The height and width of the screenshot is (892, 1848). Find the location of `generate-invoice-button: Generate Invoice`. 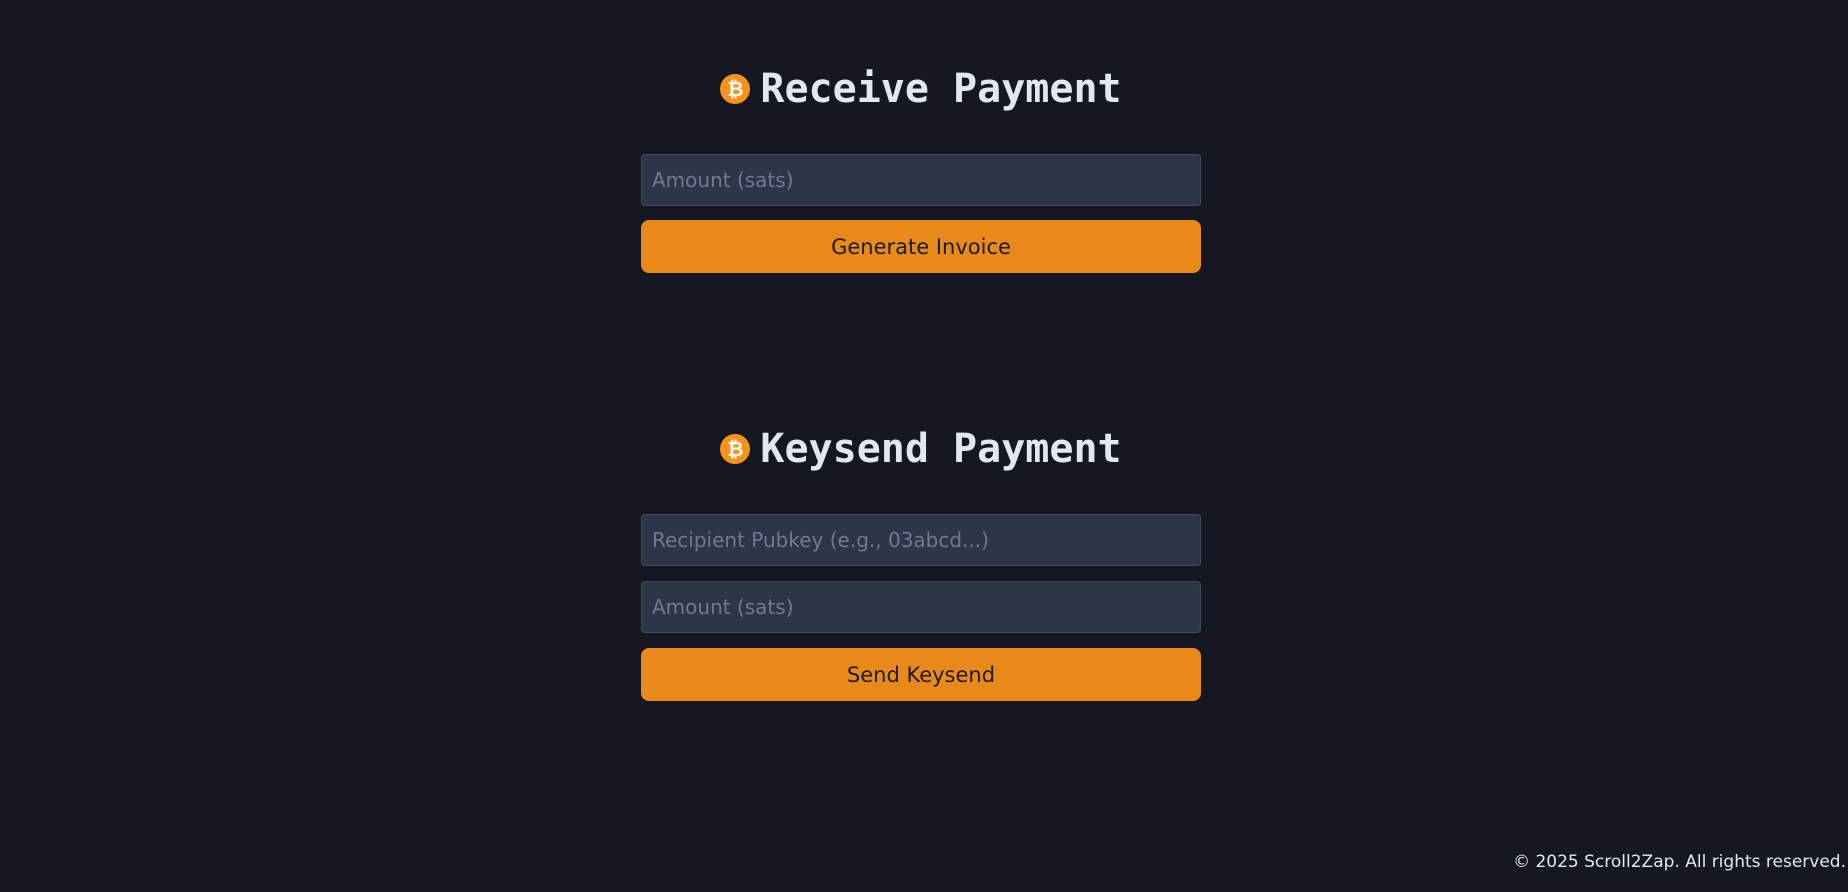

generate-invoice-button: Generate Invoice is located at coordinates (921, 246).